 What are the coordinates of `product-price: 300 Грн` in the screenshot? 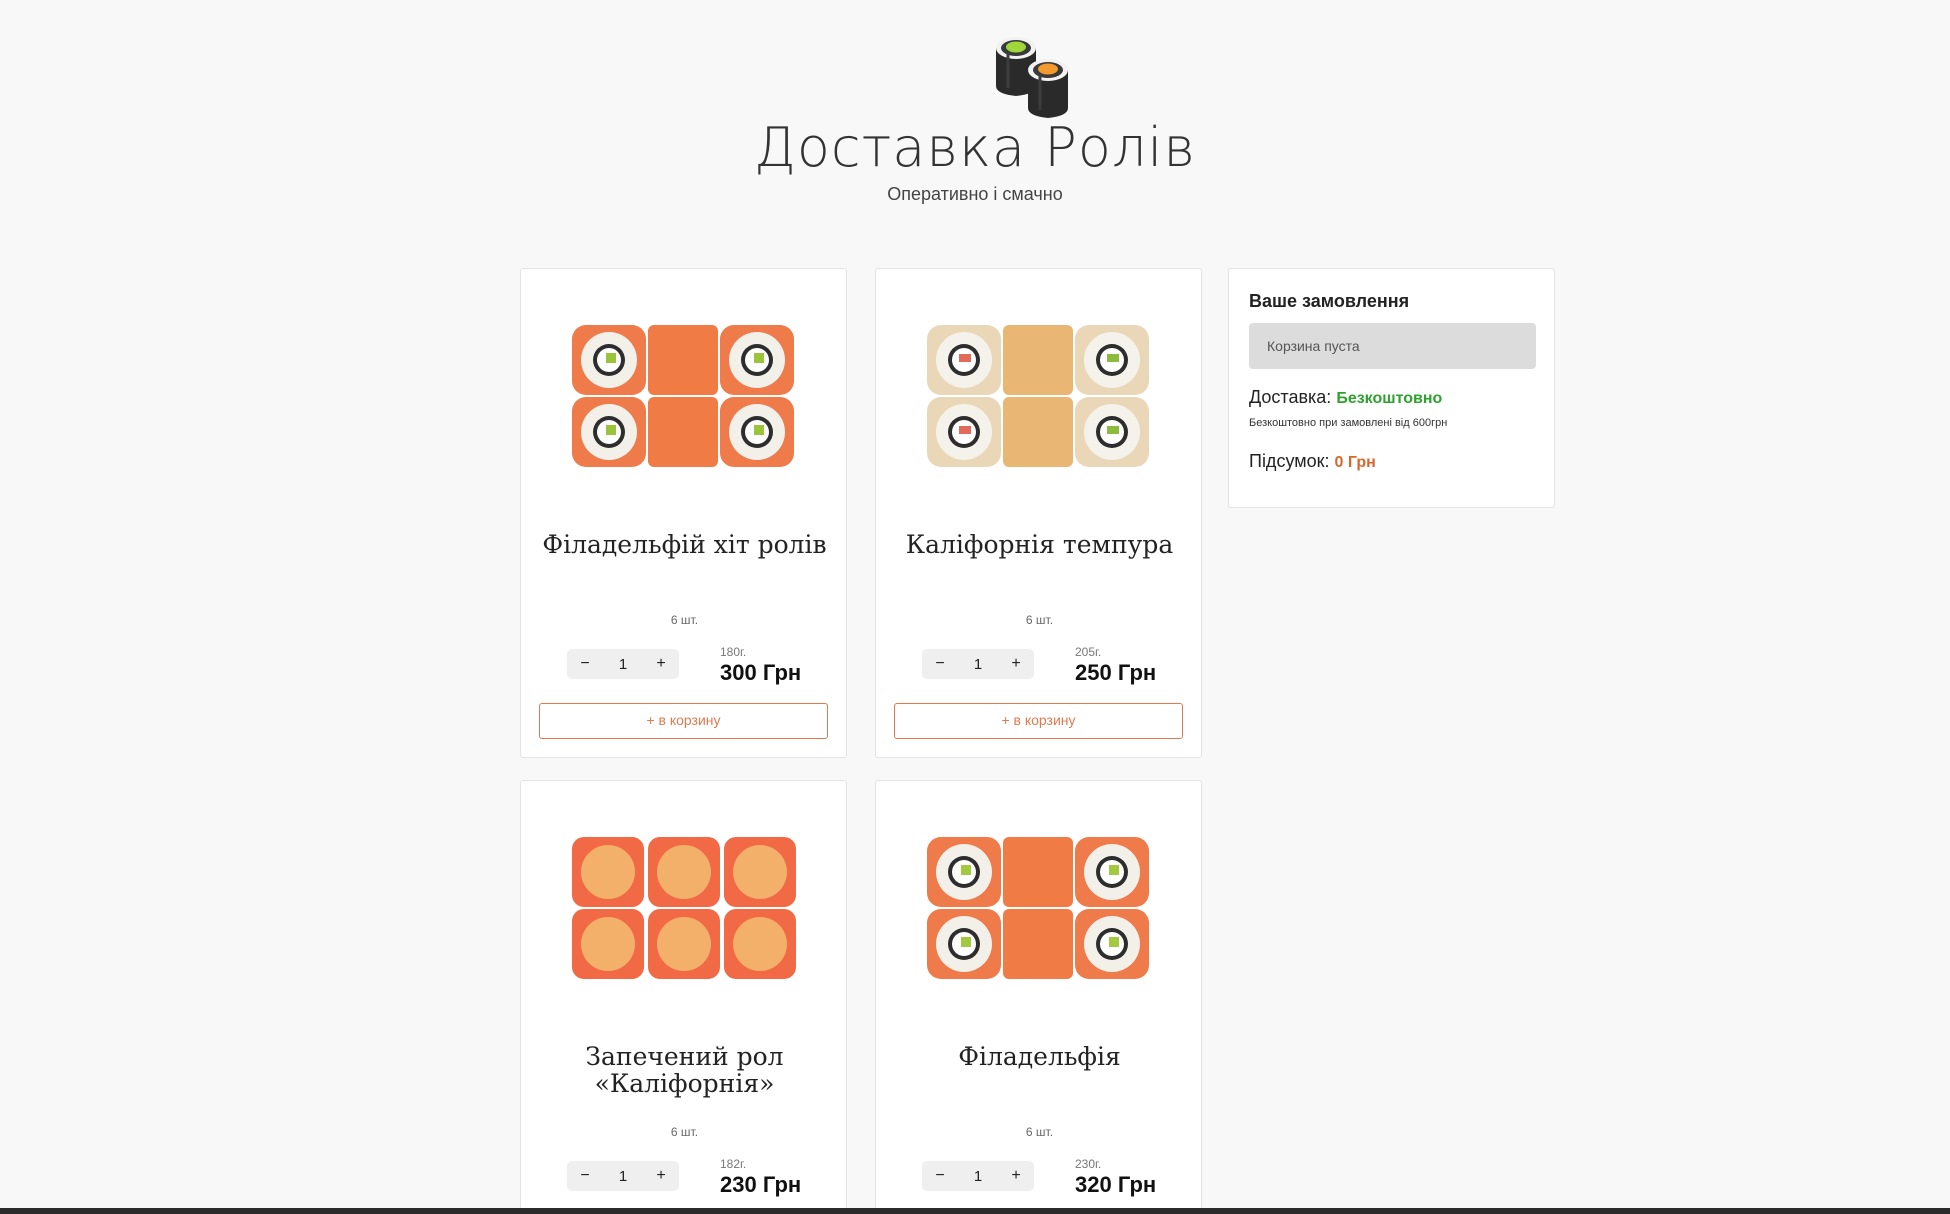 It's located at (761, 672).